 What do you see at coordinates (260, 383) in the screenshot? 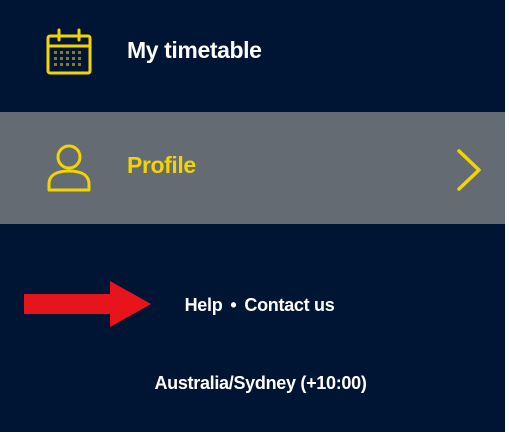
I see `timezone-label: Australia/Sydney (+10:00)` at bounding box center [260, 383].